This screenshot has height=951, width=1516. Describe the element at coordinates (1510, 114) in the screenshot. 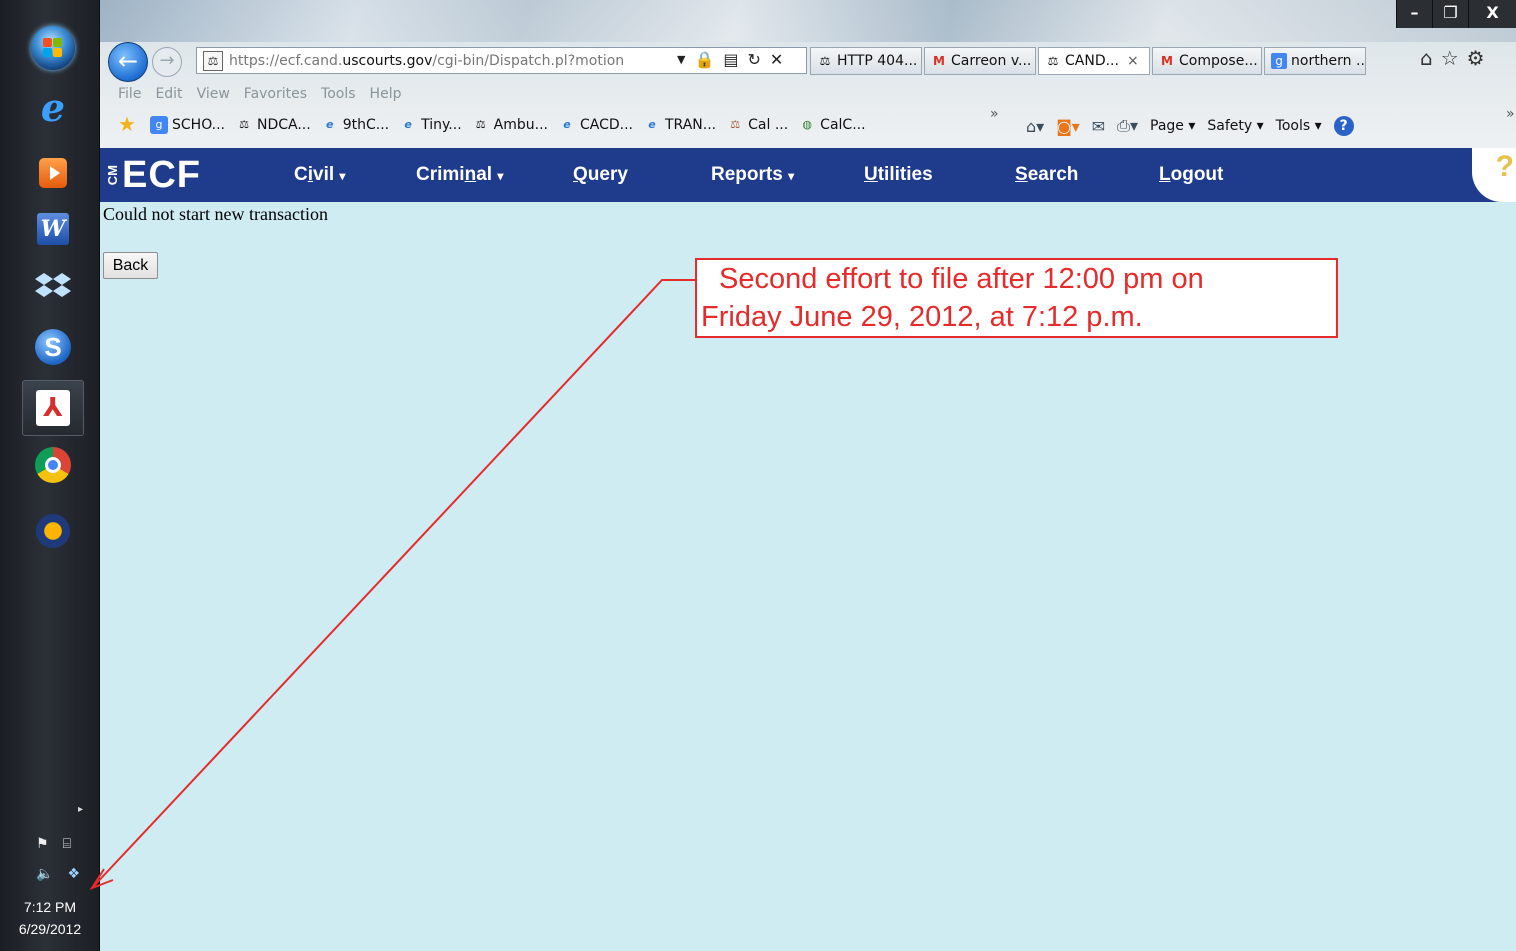

I see `command-overflow-chevron-icon: »` at that location.